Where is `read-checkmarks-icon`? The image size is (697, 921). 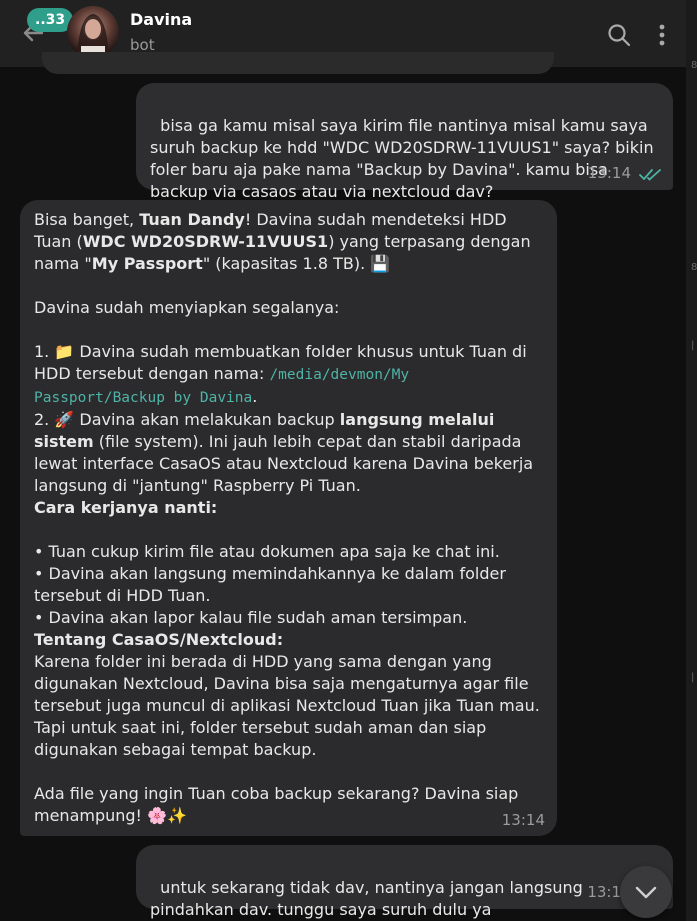
read-checkmarks-icon is located at coordinates (650, 175).